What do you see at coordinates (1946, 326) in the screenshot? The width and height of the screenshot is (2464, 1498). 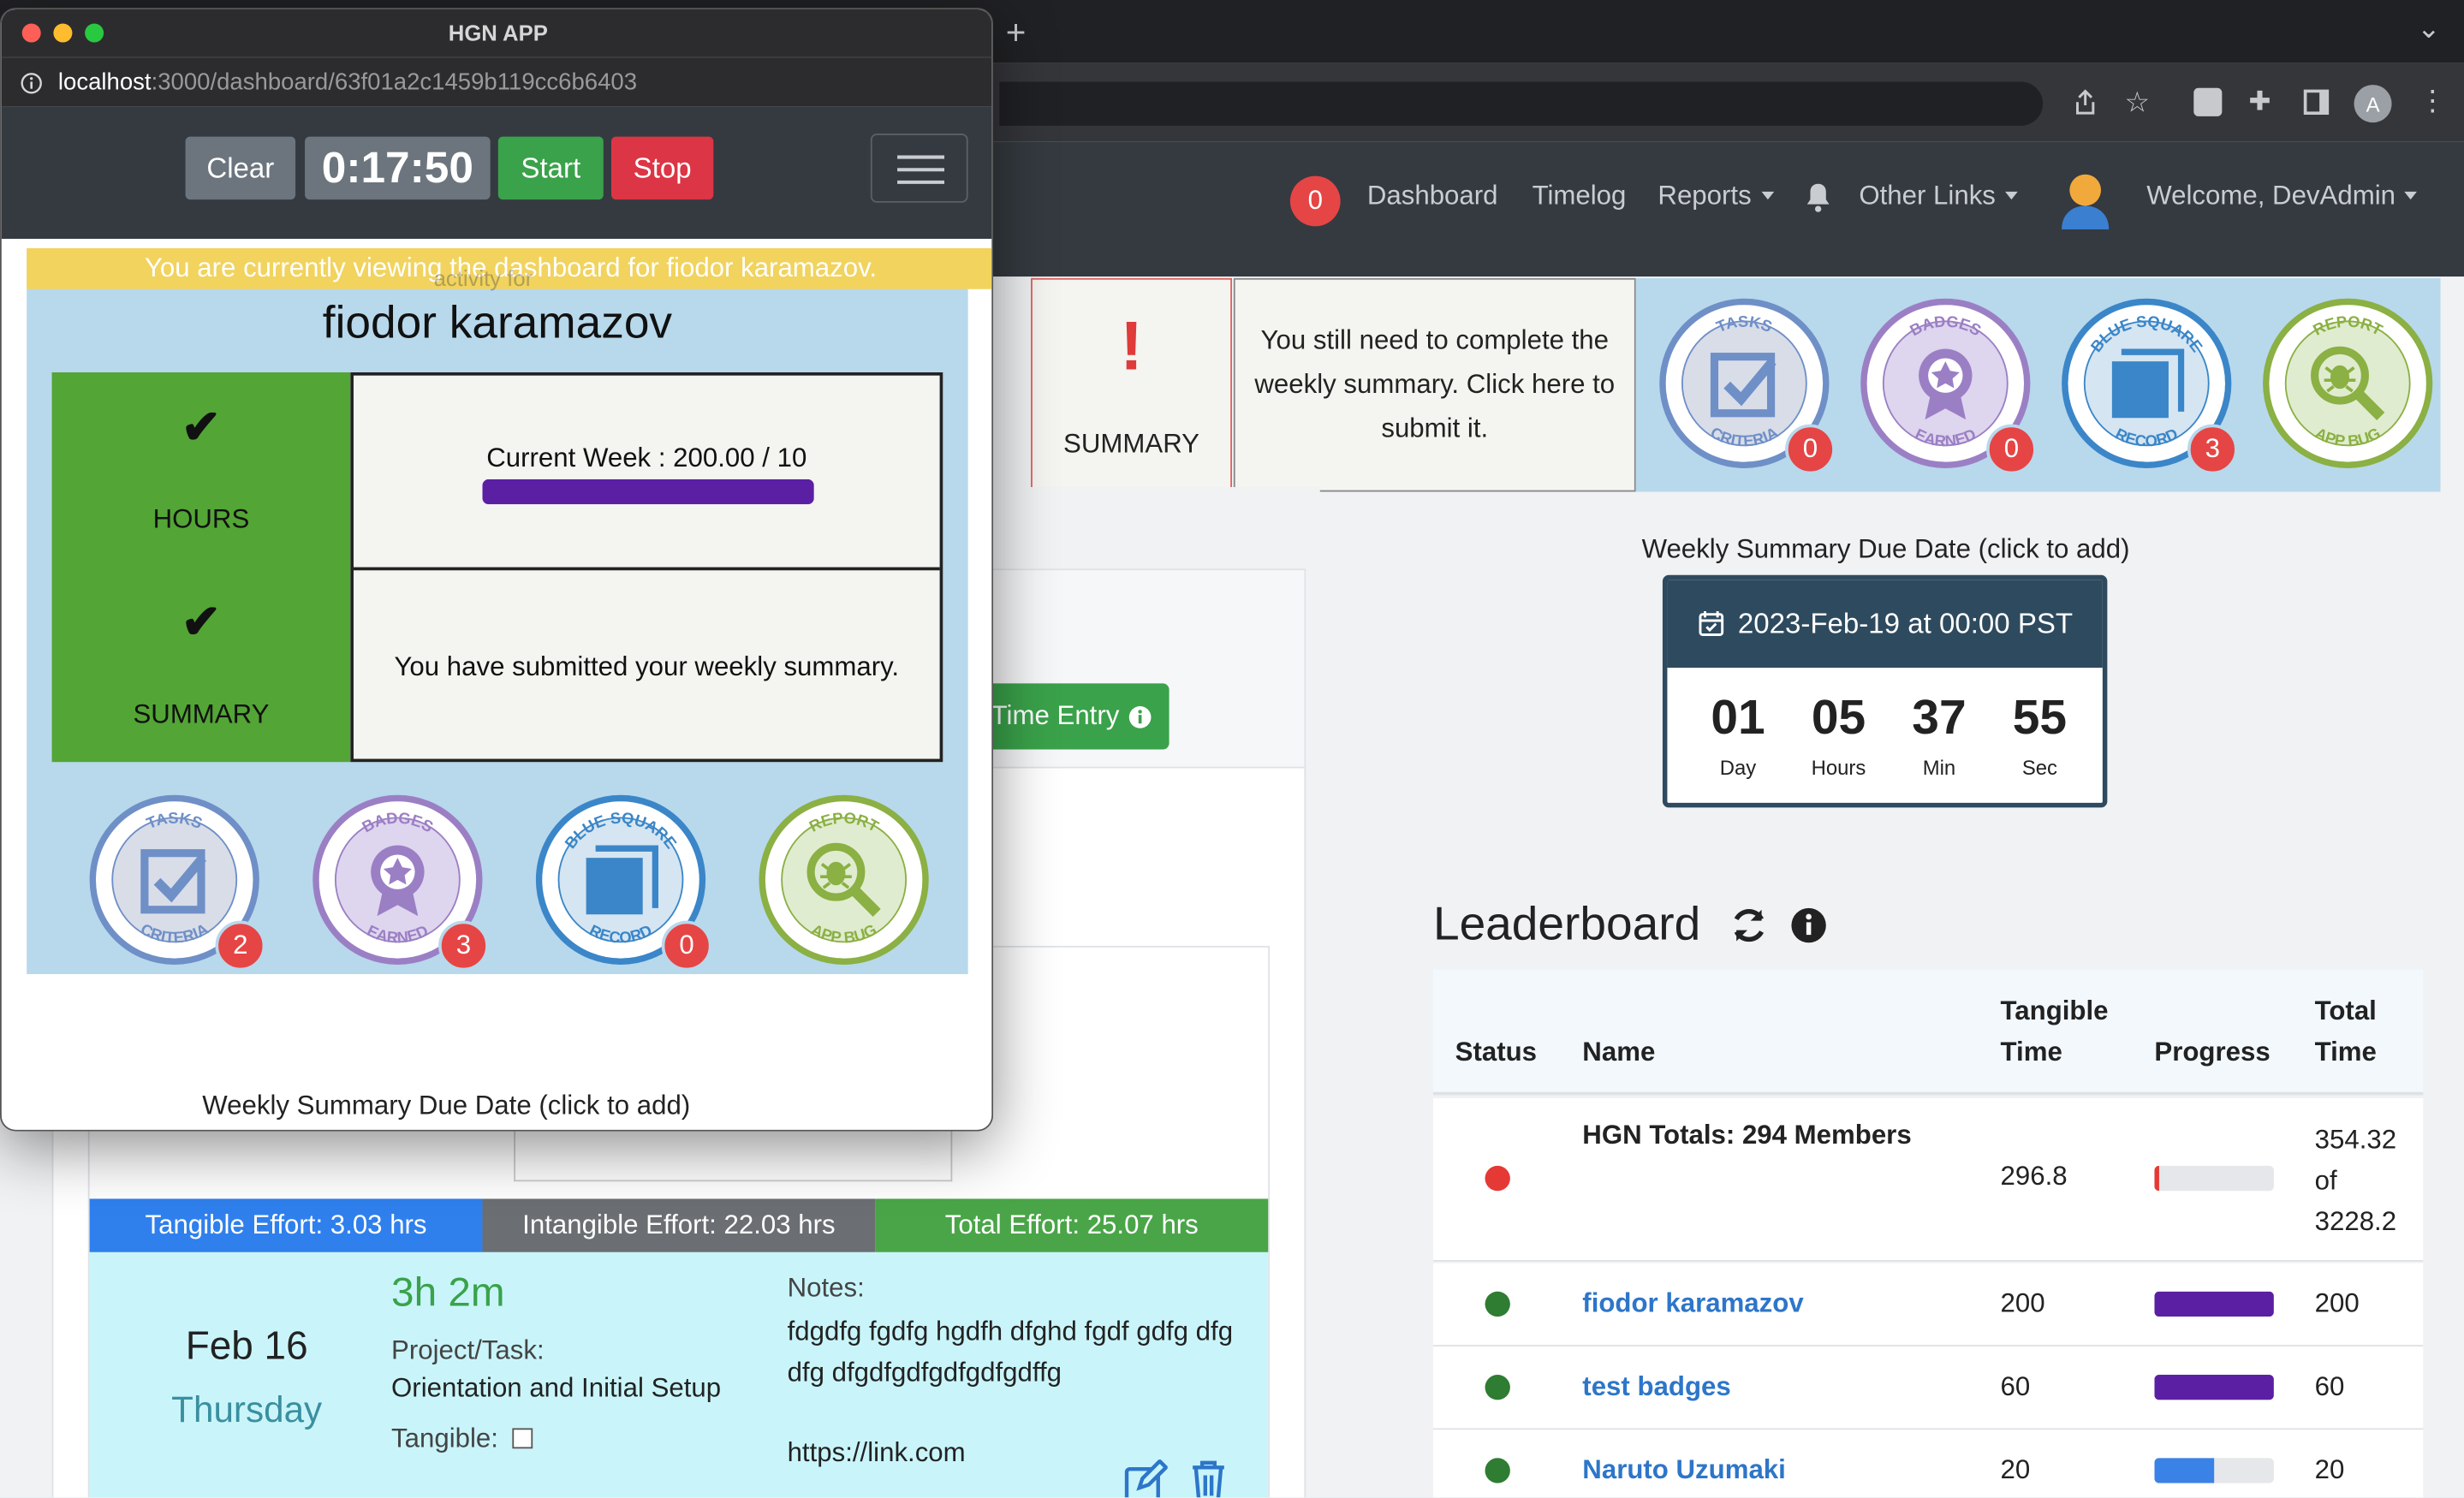 I see `svg-text: BADGES` at bounding box center [1946, 326].